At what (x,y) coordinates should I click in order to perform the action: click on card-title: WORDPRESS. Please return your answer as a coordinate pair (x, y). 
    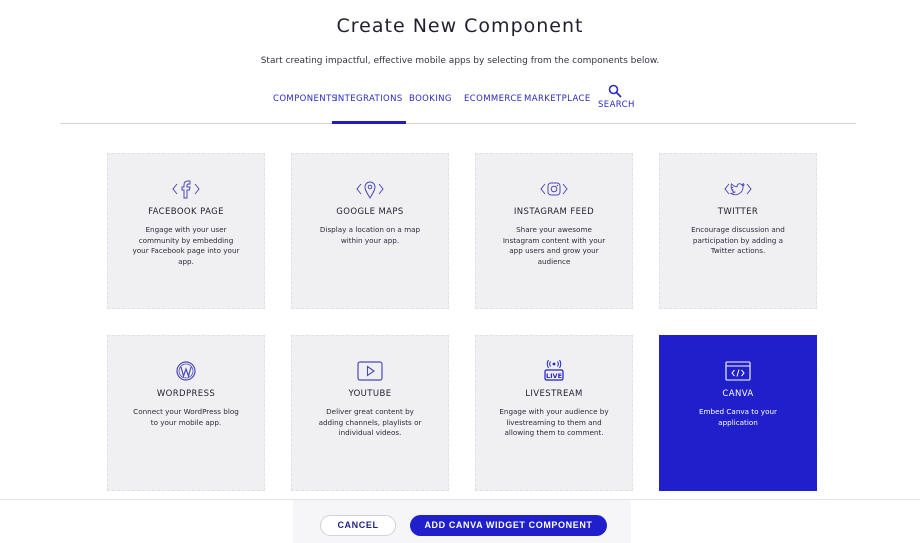
    Looking at the image, I should click on (186, 394).